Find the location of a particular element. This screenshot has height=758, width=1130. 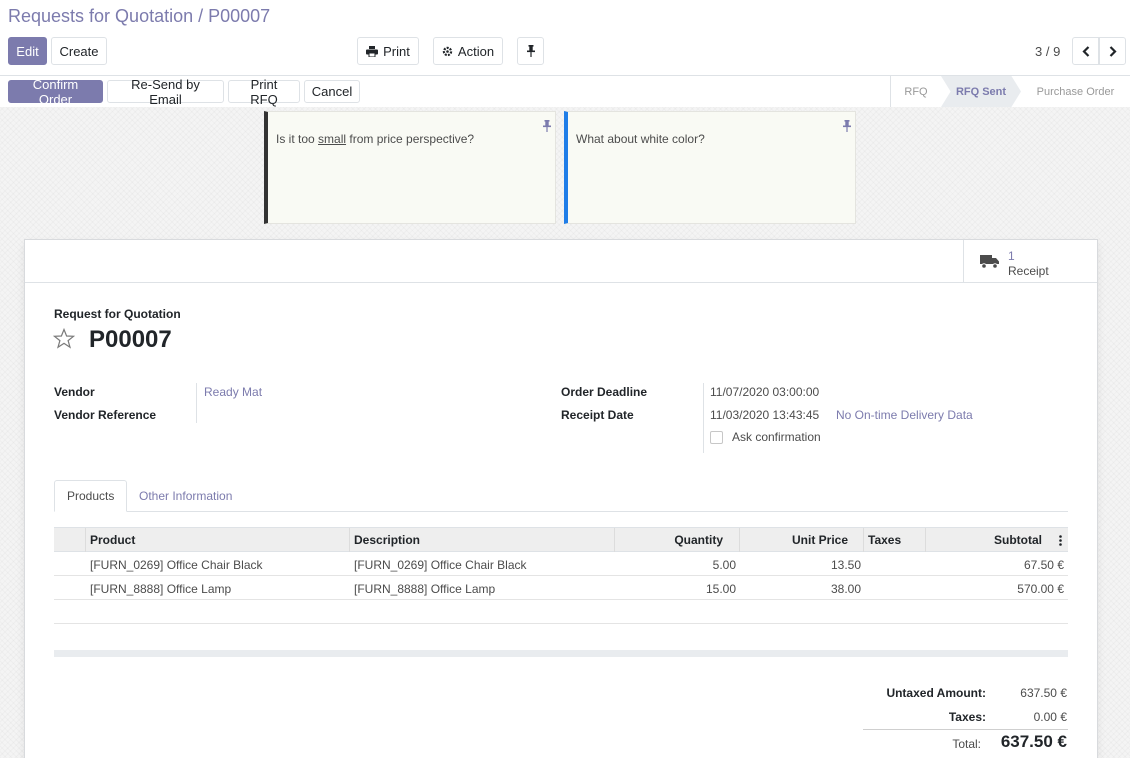

truck-icon is located at coordinates (989, 262).